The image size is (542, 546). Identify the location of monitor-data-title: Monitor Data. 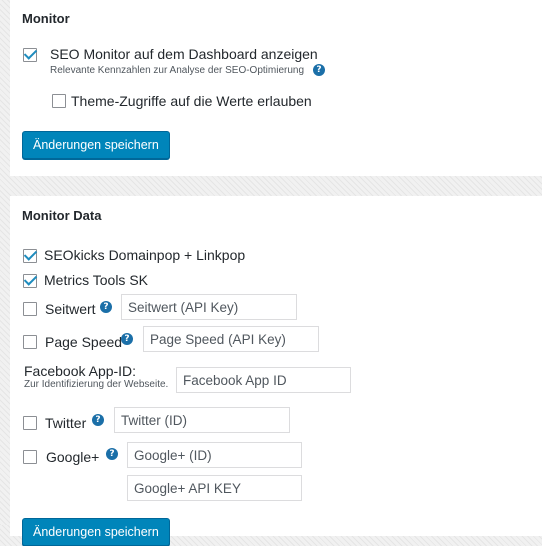
(62, 215).